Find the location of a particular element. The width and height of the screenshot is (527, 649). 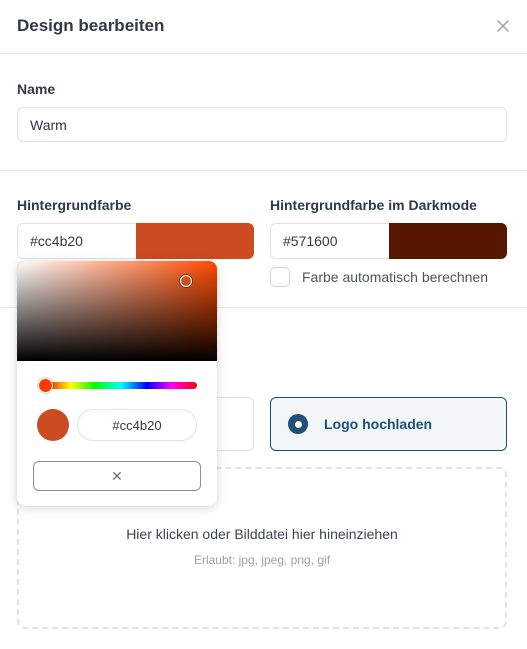

clear-color-button: ✕ is located at coordinates (117, 476).